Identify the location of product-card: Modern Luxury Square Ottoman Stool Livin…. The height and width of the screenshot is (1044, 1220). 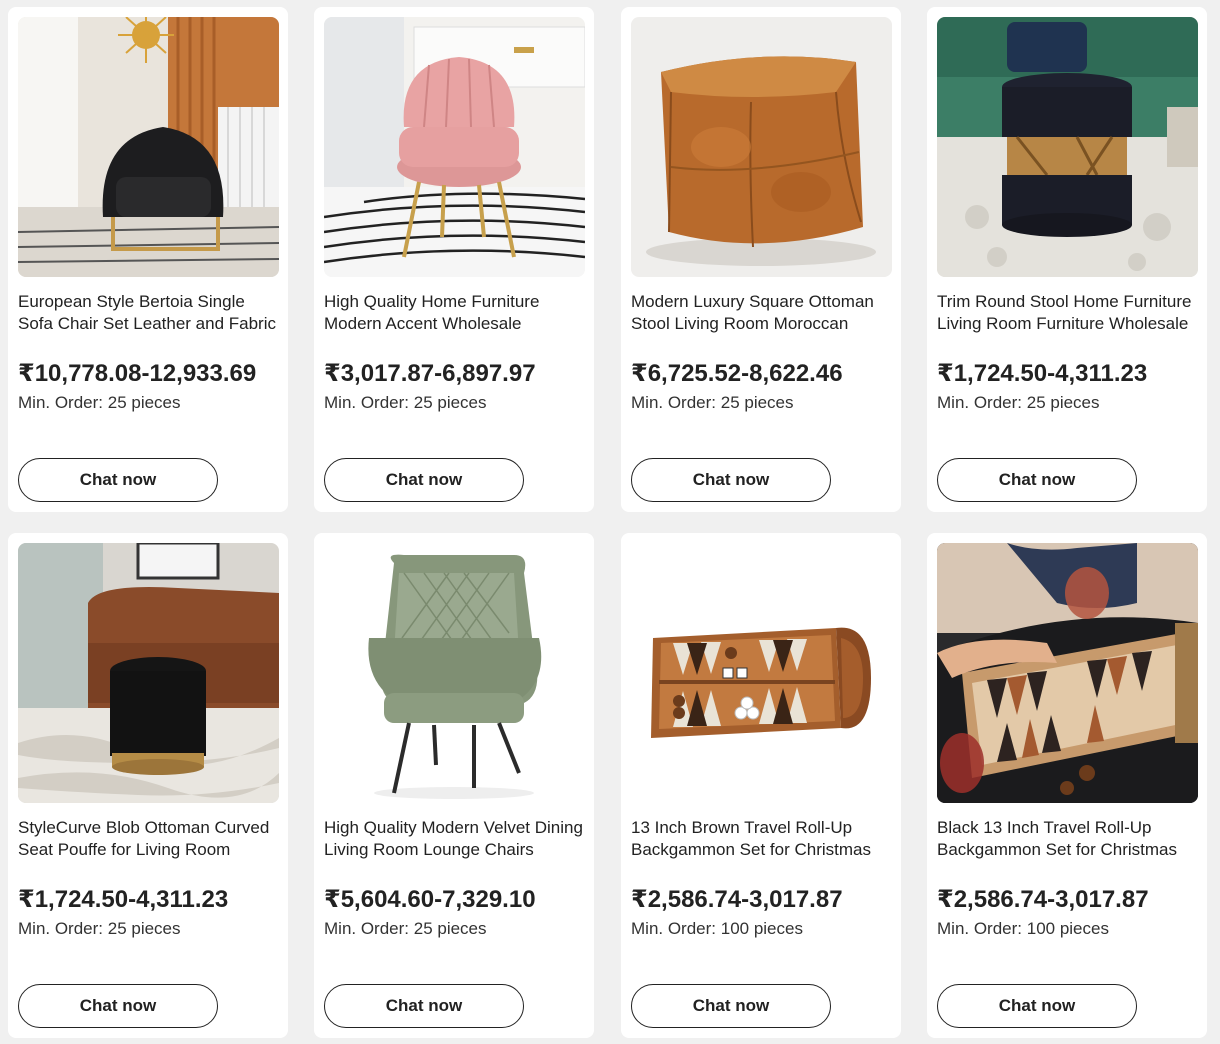
(761, 259).